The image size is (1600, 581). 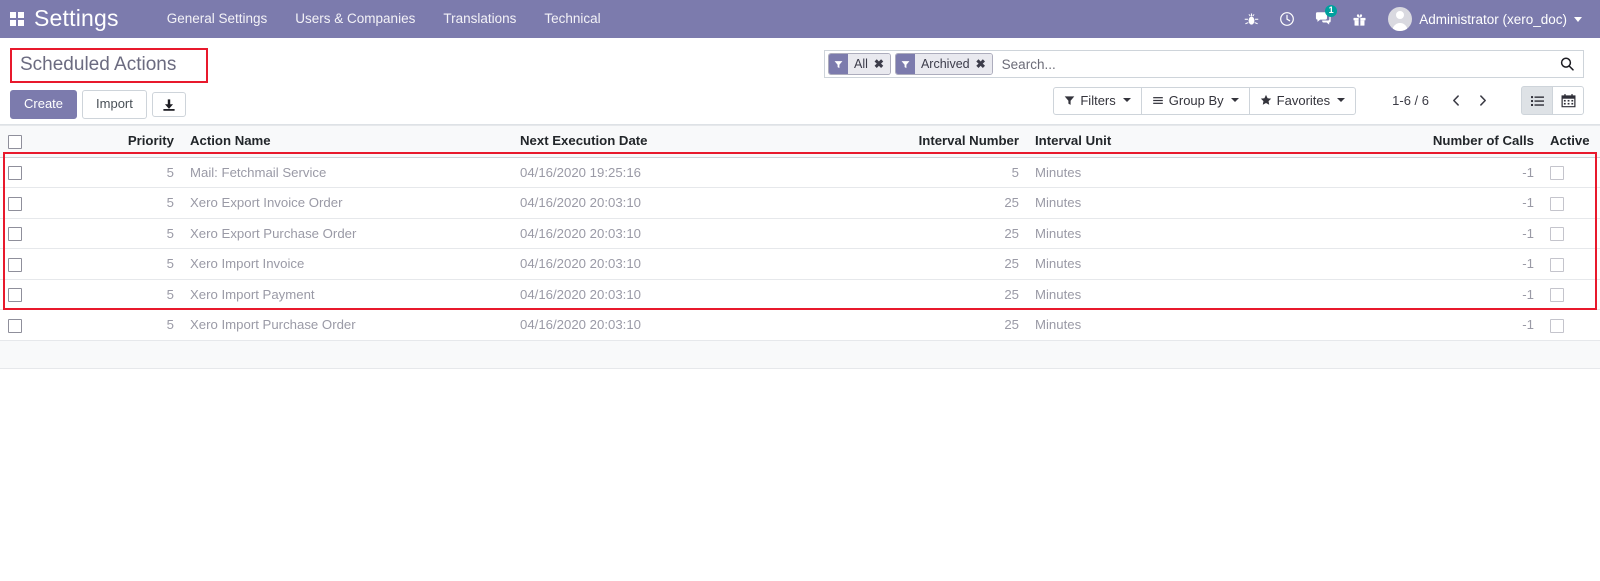 What do you see at coordinates (1568, 100) in the screenshot?
I see `calendar-view-button` at bounding box center [1568, 100].